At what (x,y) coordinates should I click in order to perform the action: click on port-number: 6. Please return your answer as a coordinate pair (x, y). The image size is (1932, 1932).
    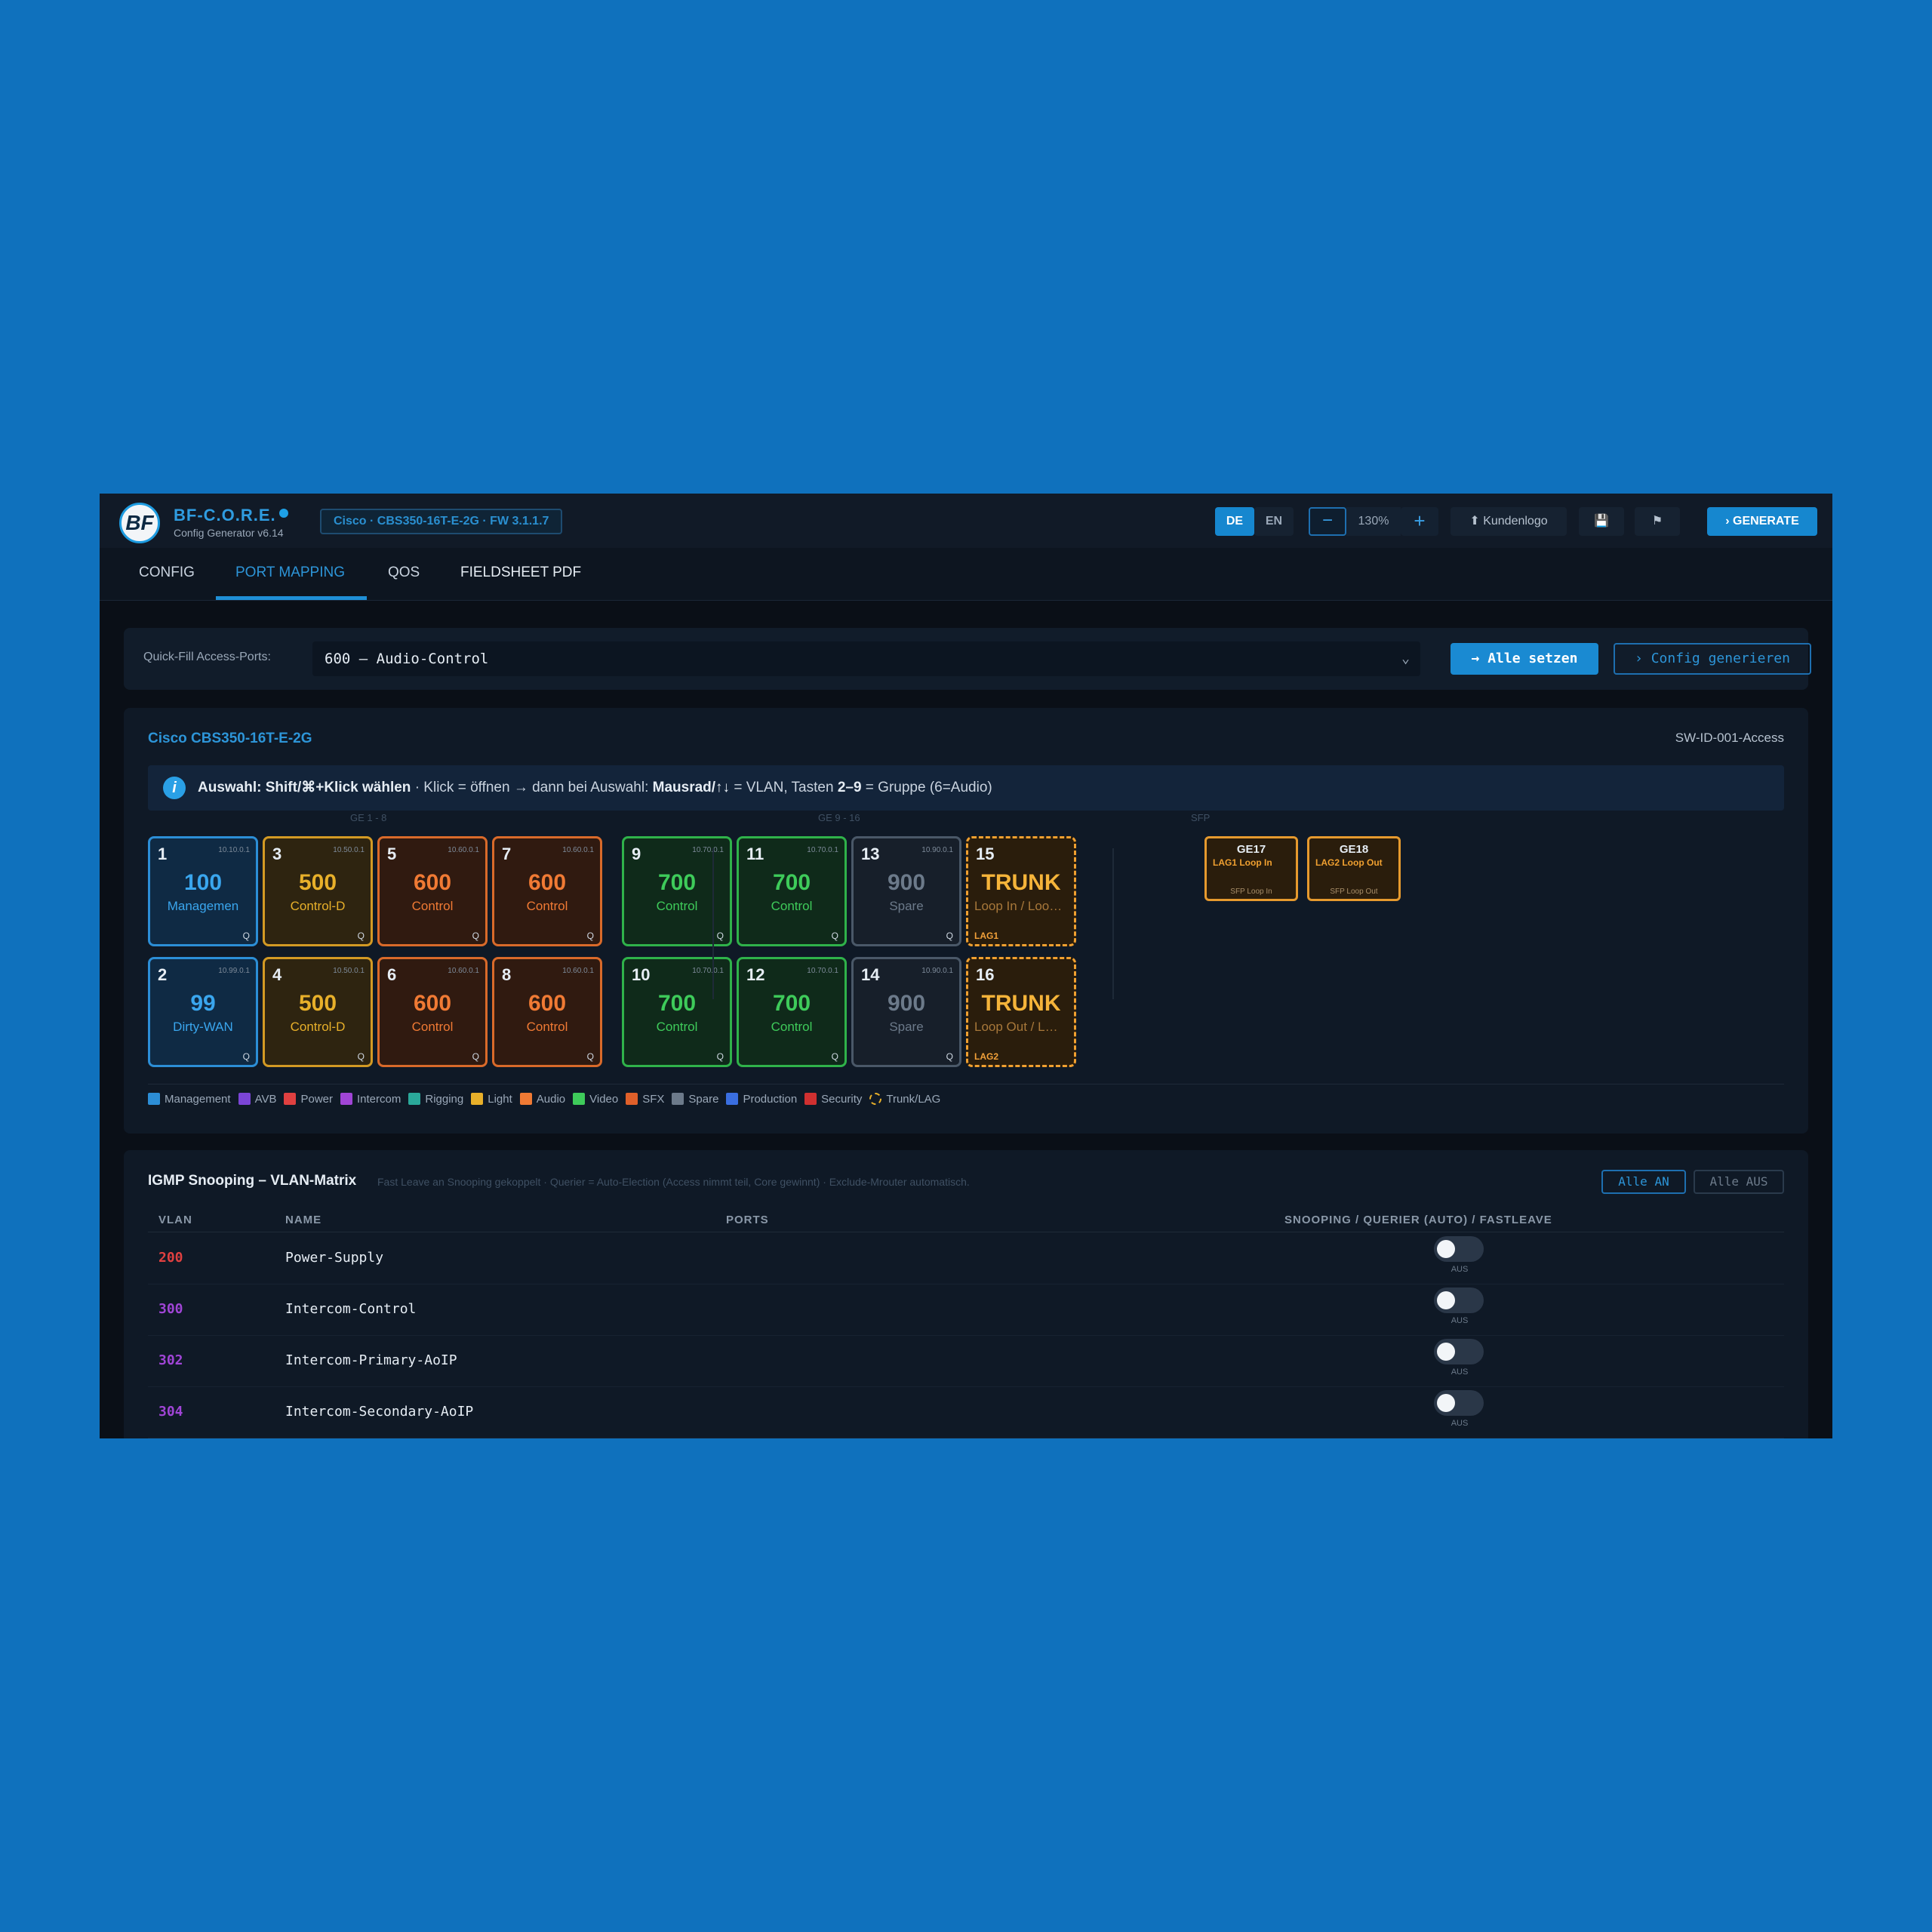
    Looking at the image, I should click on (392, 974).